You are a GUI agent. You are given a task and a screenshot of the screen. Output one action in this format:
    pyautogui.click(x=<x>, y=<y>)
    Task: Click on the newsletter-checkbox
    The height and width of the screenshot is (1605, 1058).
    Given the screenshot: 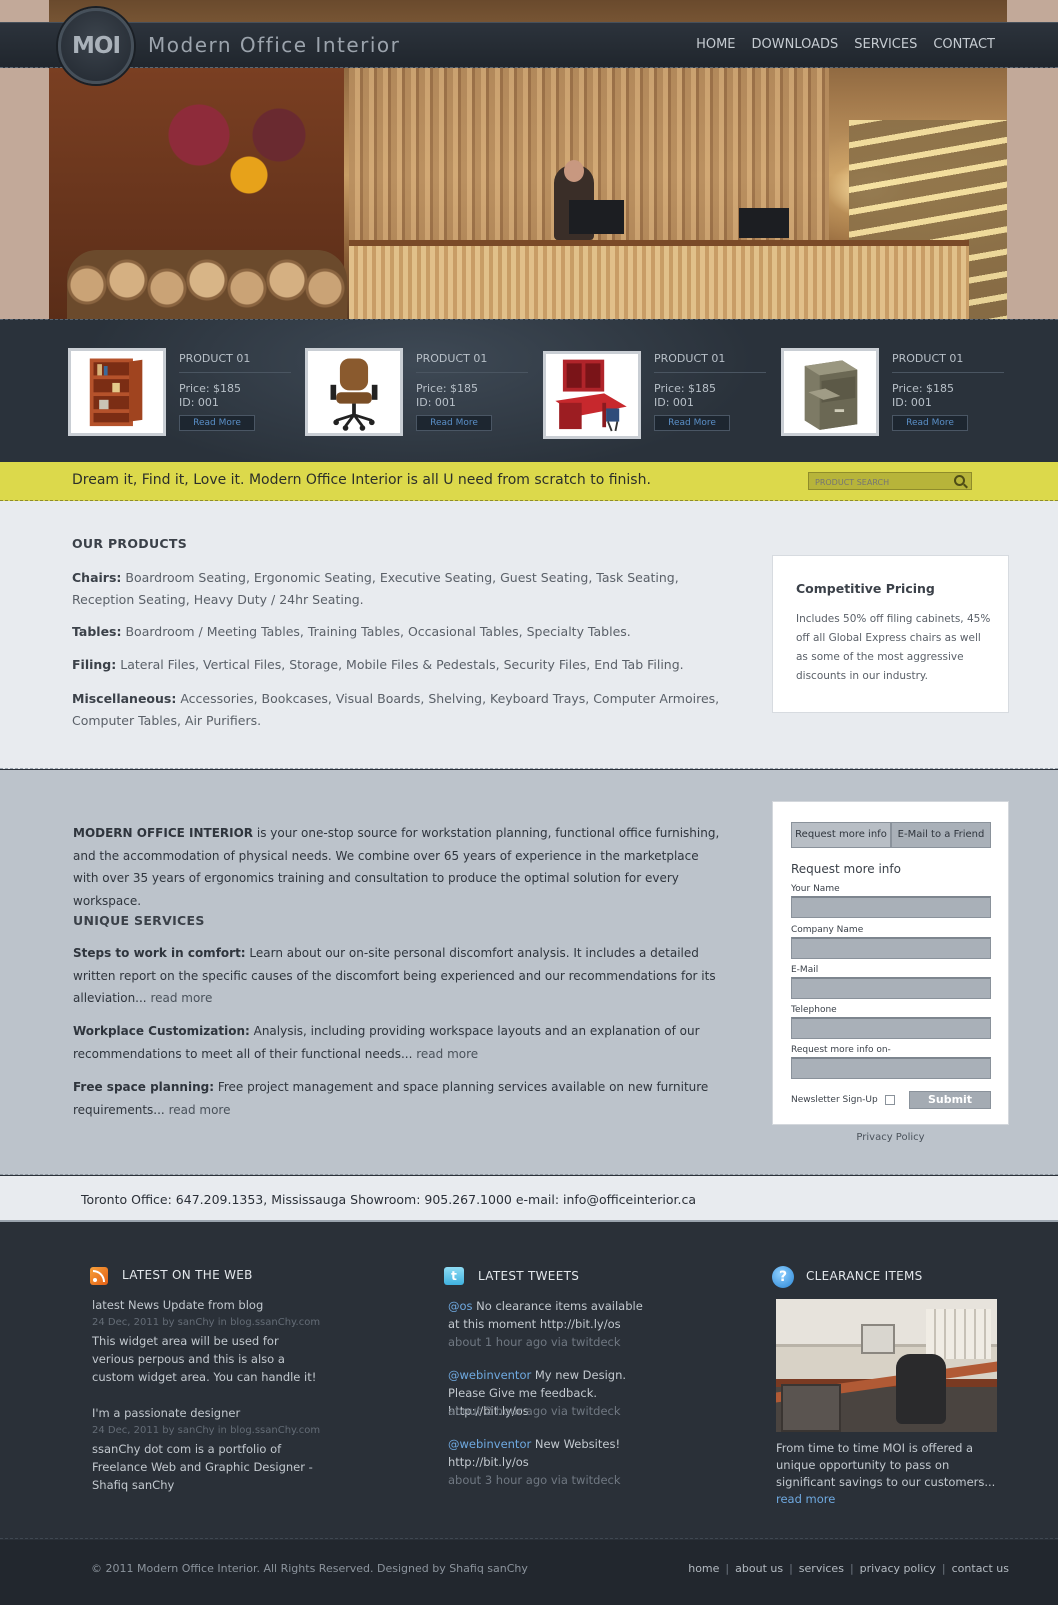 What is the action you would take?
    pyautogui.click(x=890, y=1100)
    